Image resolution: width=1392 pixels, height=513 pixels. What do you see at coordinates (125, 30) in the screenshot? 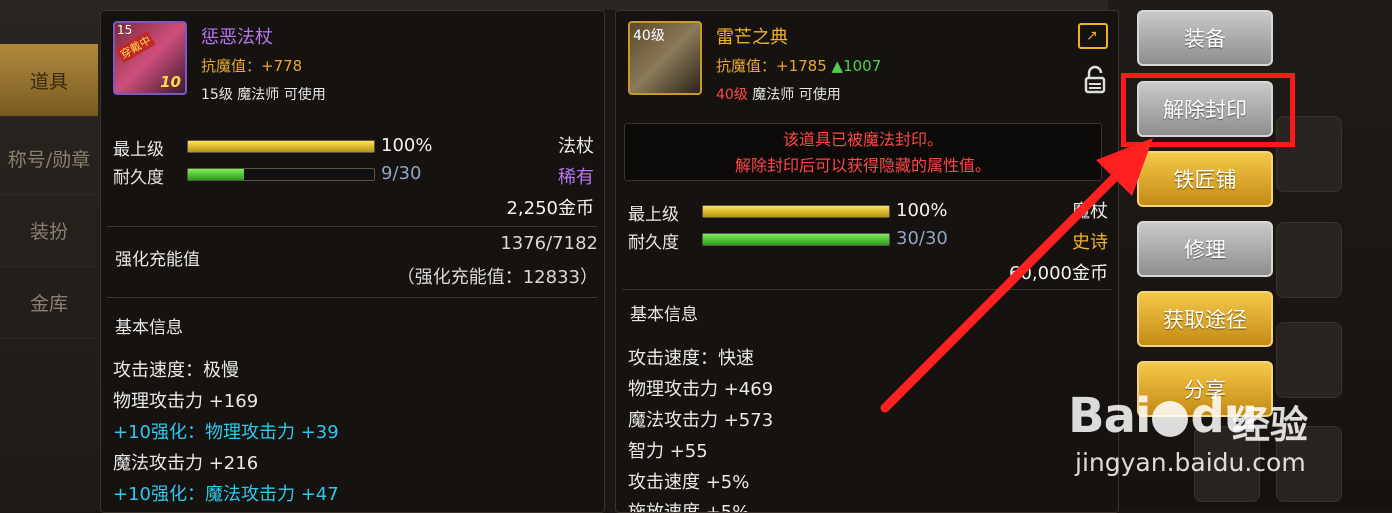
I see `item-level-badge: 15` at bounding box center [125, 30].